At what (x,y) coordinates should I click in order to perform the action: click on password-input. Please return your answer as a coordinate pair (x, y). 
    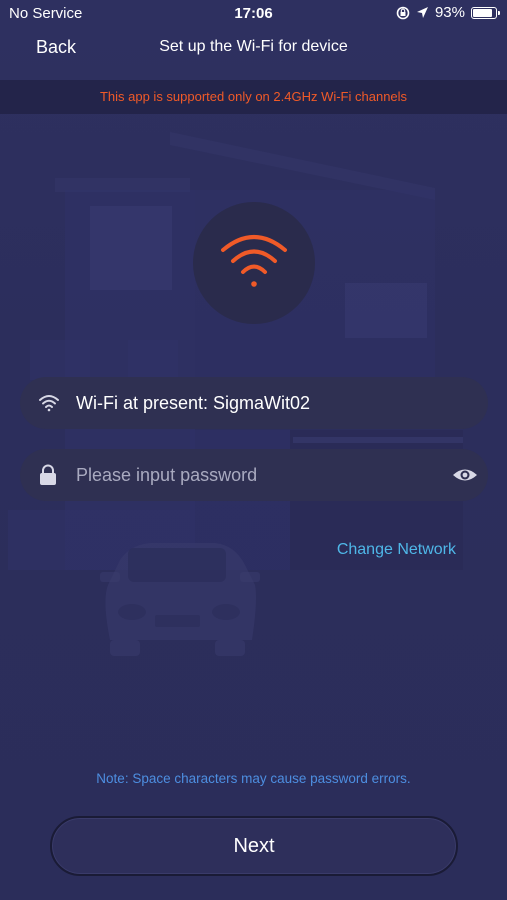
    Looking at the image, I should click on (256, 475).